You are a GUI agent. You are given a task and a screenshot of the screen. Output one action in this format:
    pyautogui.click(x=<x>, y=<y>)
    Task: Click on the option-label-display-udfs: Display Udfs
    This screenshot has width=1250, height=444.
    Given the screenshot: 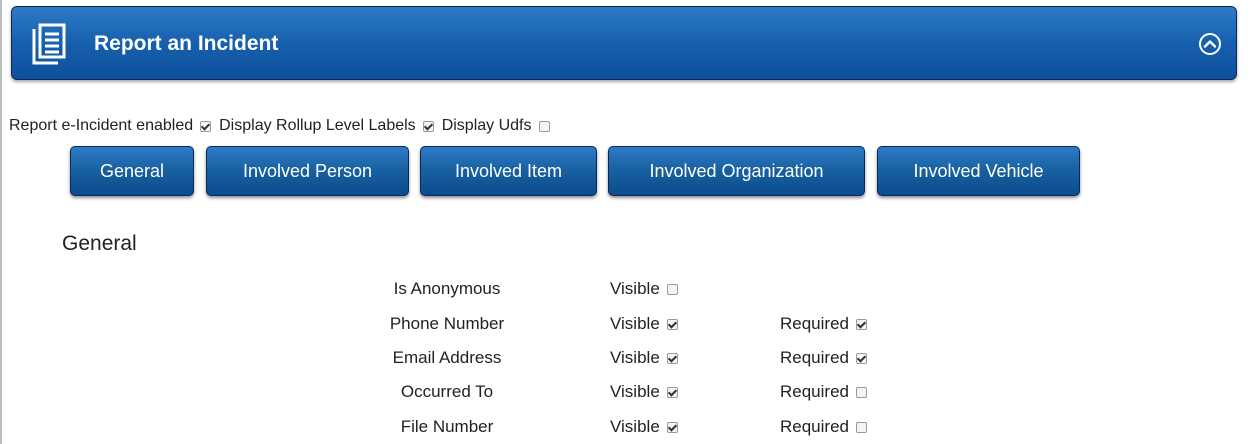 What is the action you would take?
    pyautogui.click(x=486, y=125)
    